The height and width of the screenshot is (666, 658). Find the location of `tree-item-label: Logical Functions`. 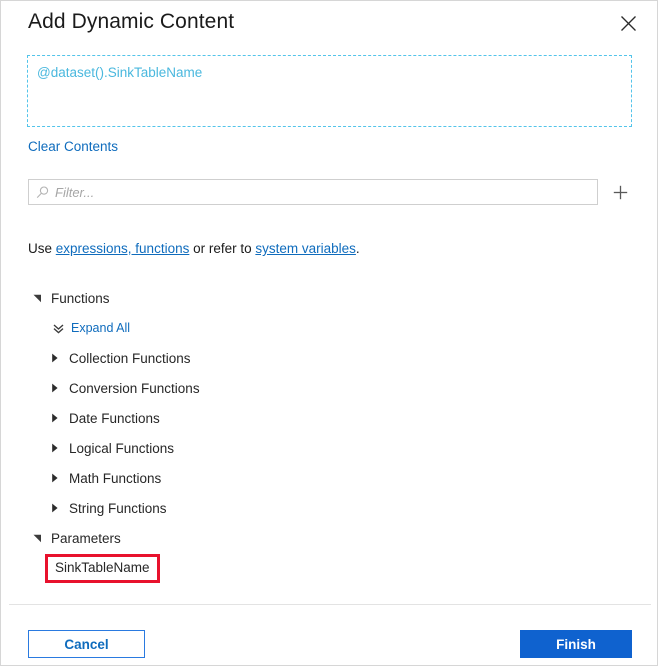

tree-item-label: Logical Functions is located at coordinates (122, 448).